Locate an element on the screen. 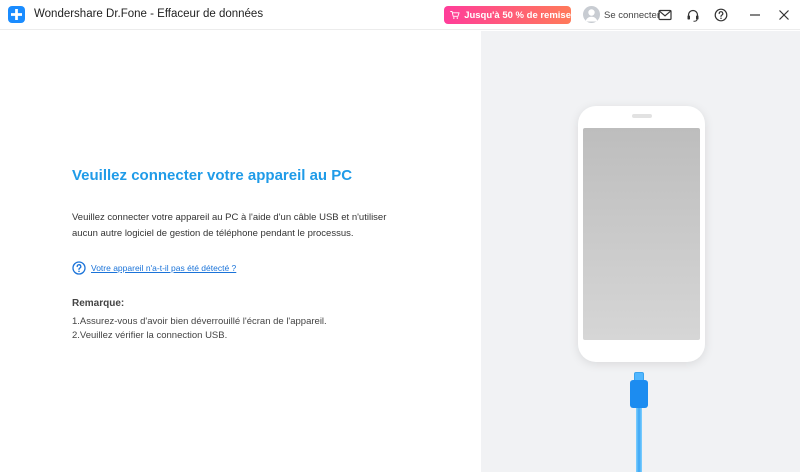 The height and width of the screenshot is (472, 800). usb-cable-head is located at coordinates (639, 394).